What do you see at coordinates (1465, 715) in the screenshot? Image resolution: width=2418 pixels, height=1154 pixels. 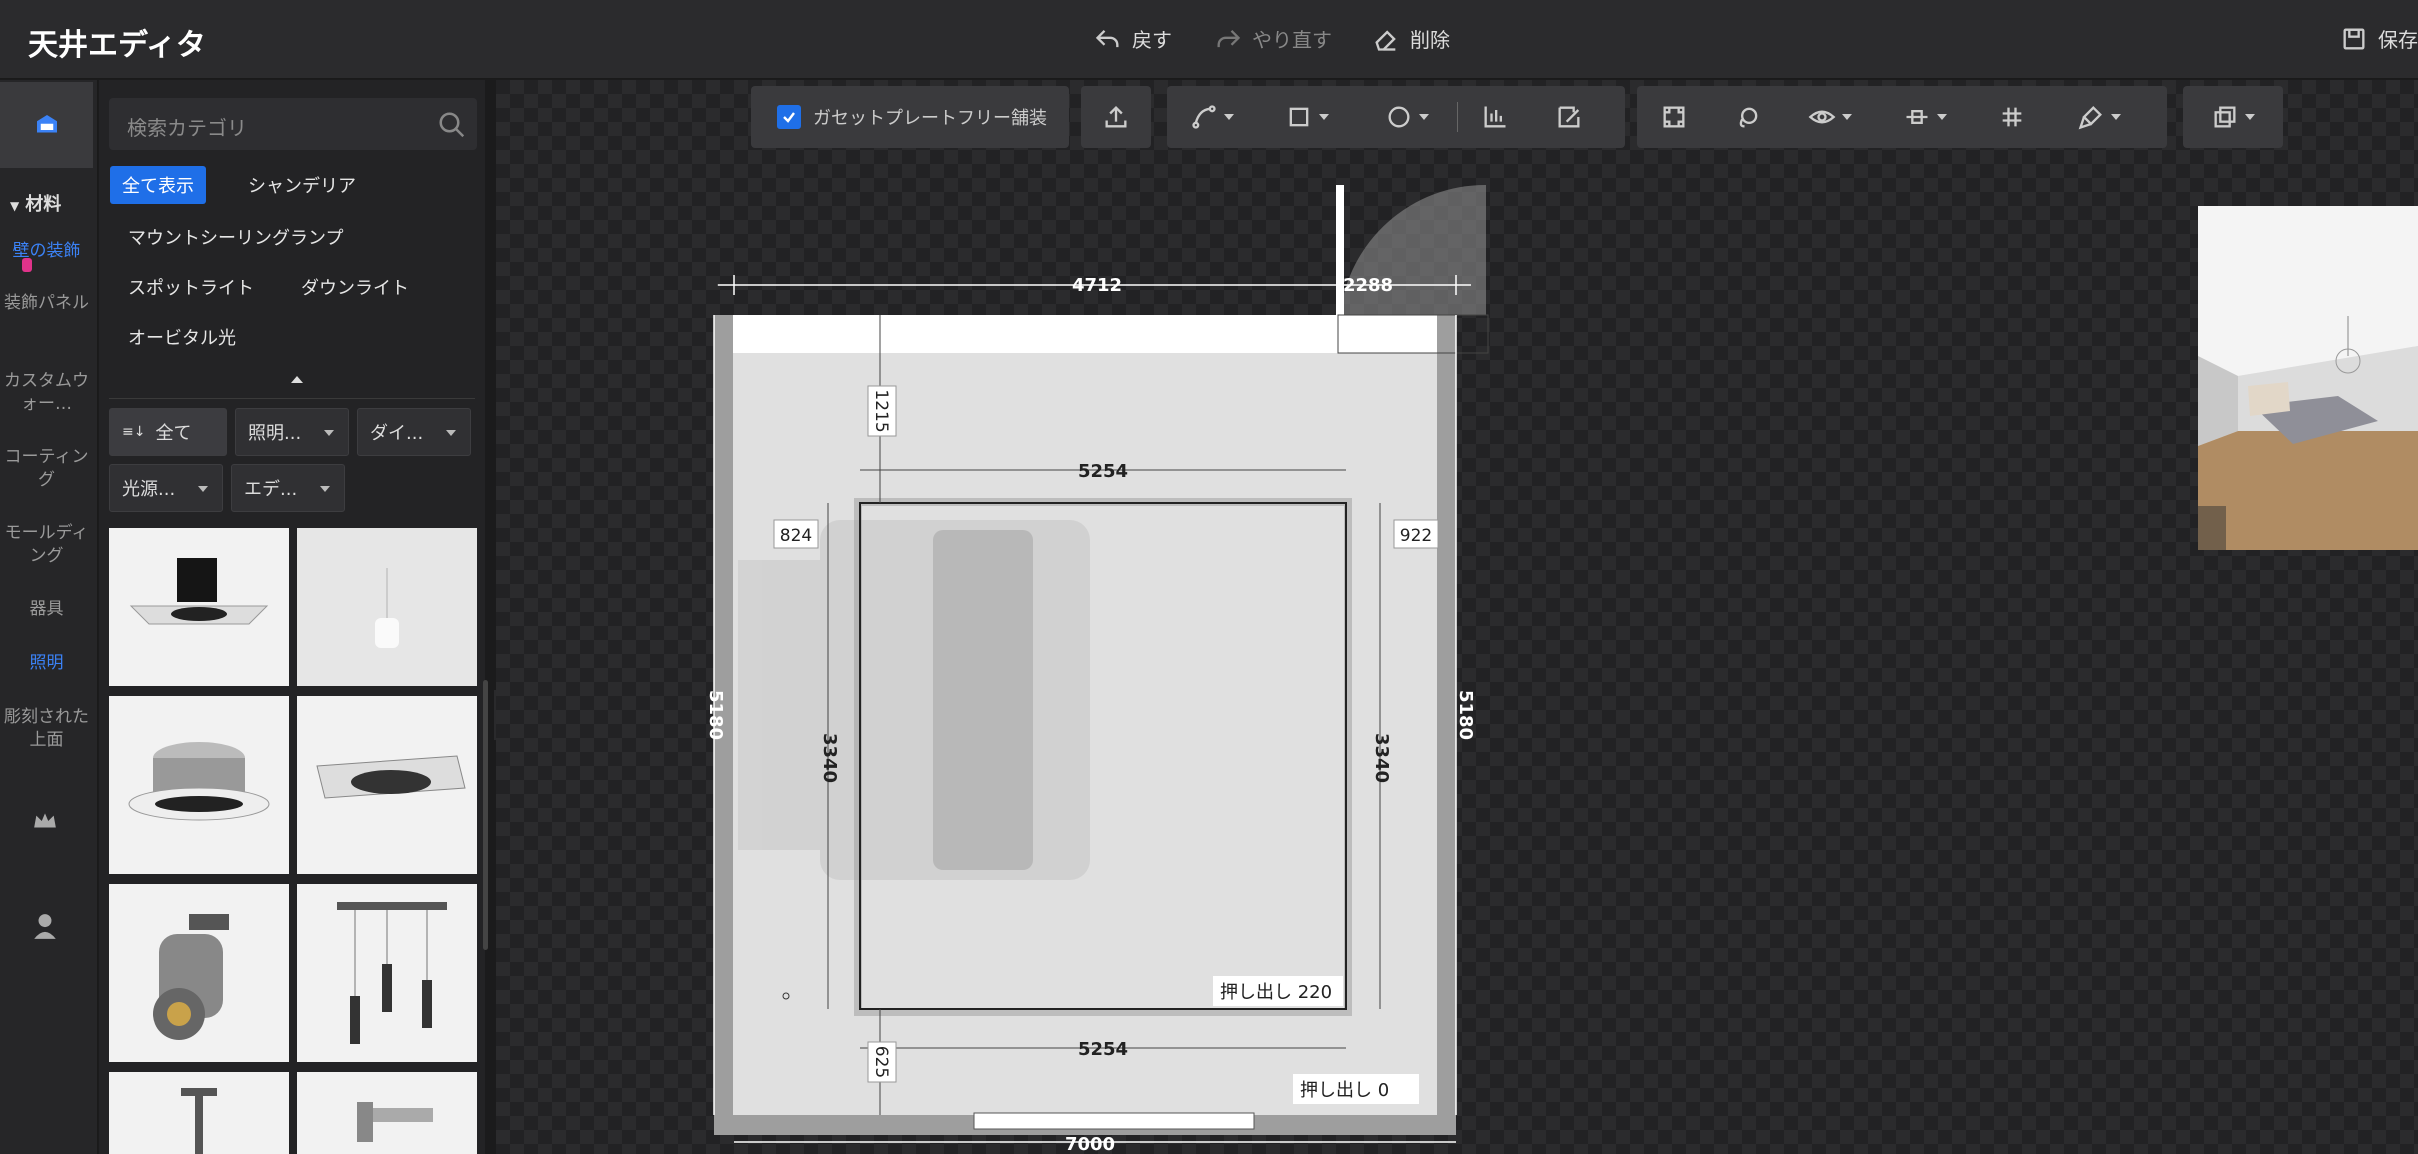 I see `dim-right-height: 5180` at bounding box center [1465, 715].